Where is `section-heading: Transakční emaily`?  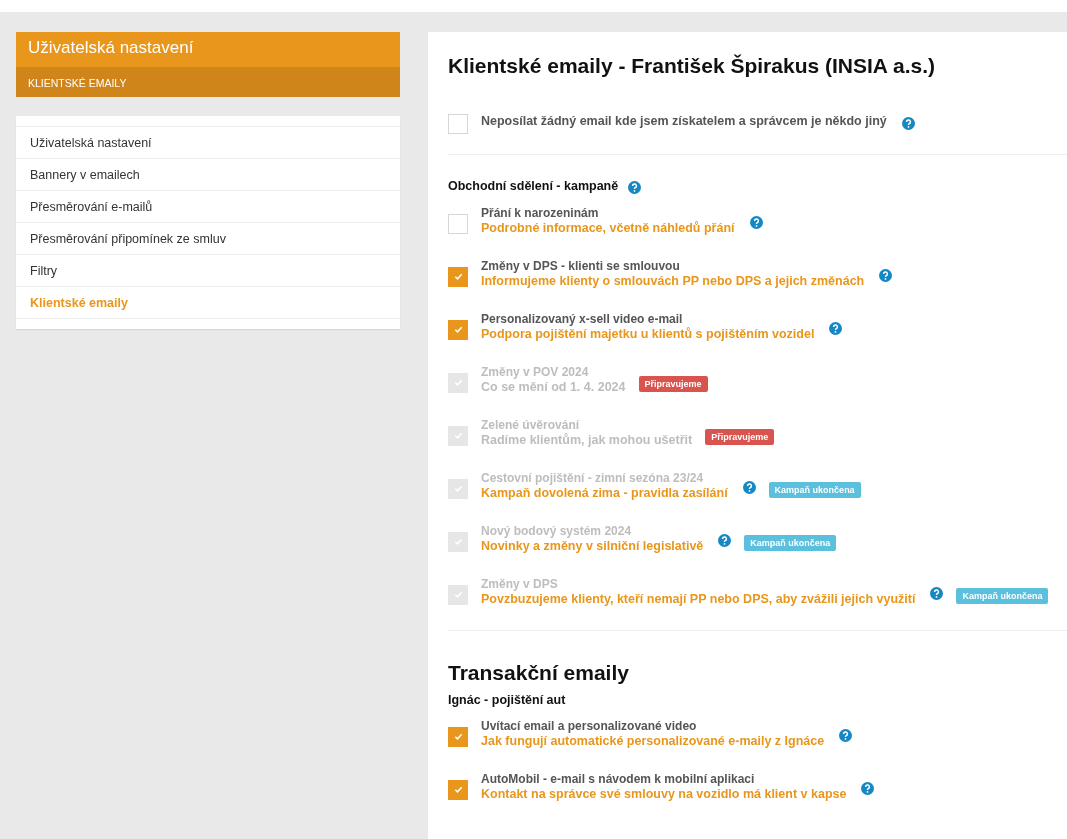 section-heading: Transakční emaily is located at coordinates (539, 673).